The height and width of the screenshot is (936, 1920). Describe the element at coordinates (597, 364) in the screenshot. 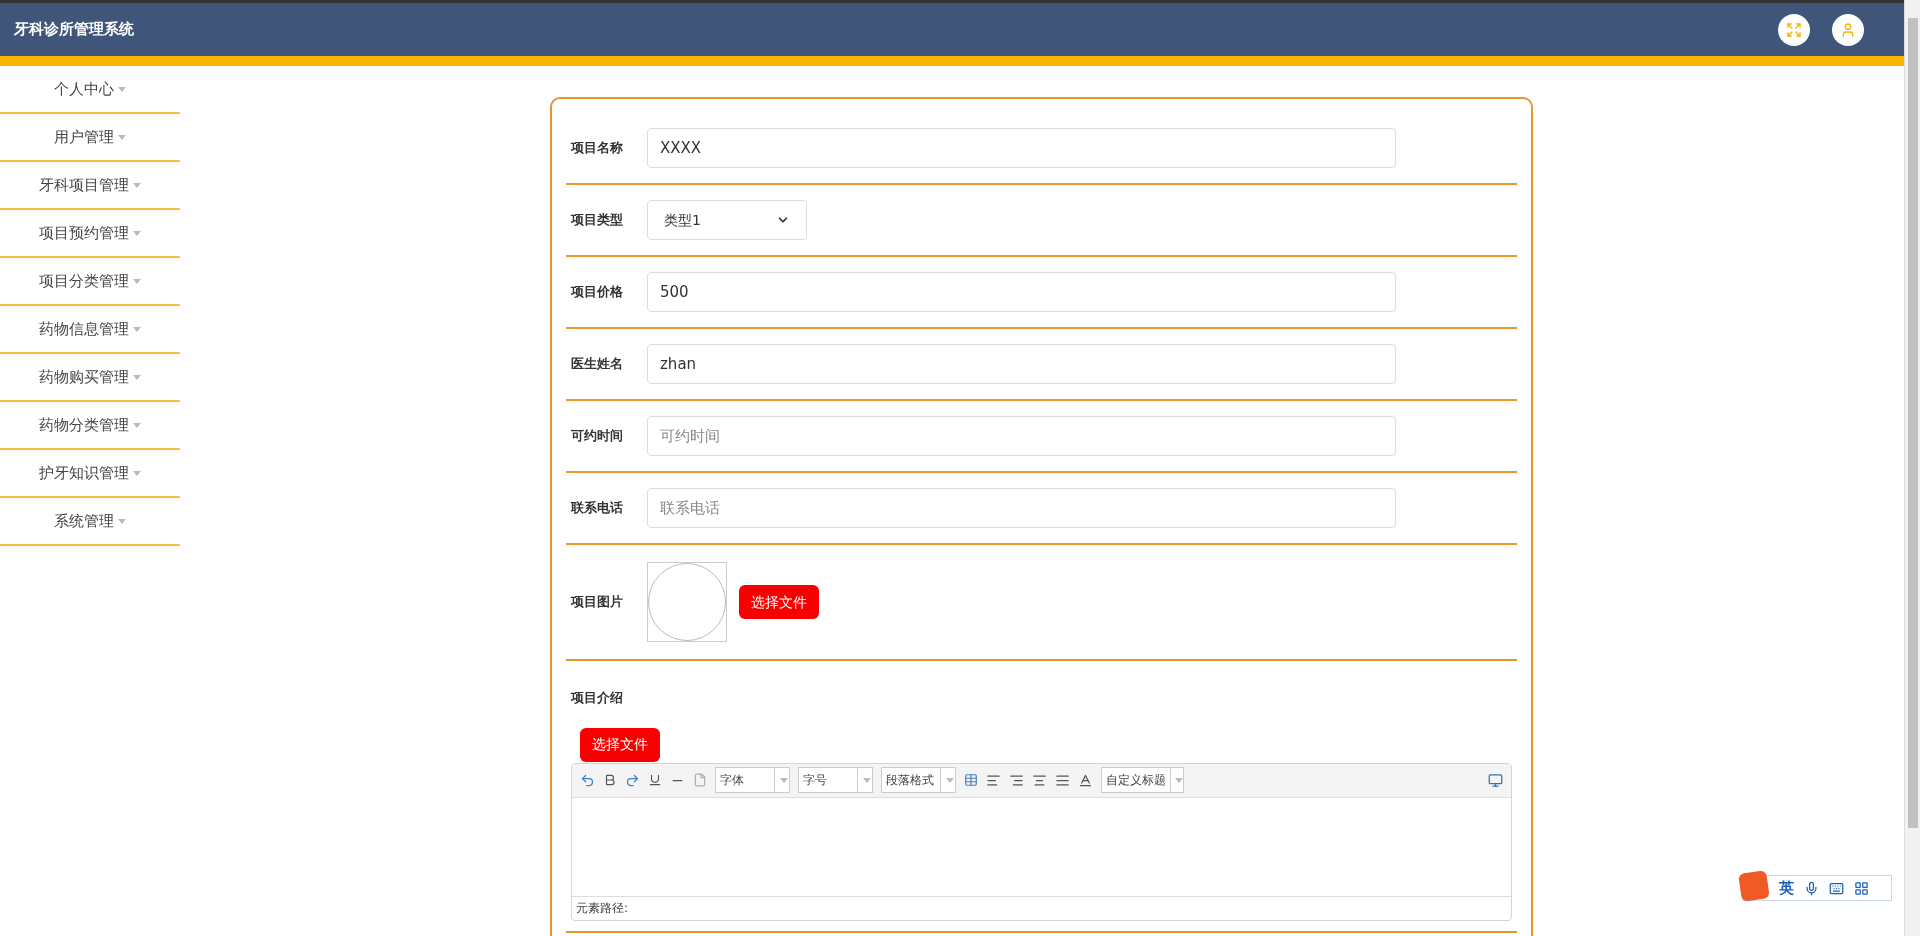

I see `field-label: 医生姓名` at that location.